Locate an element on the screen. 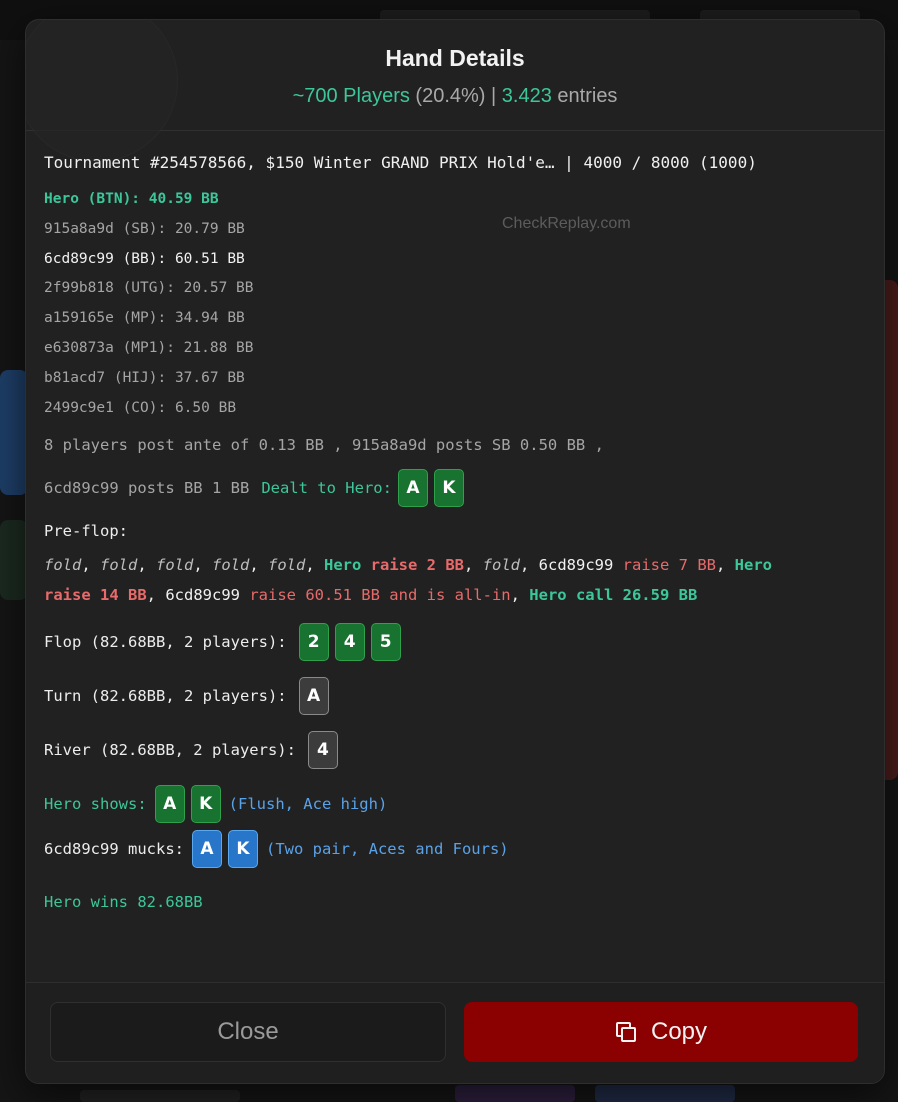  copy-icon is located at coordinates (626, 1032).